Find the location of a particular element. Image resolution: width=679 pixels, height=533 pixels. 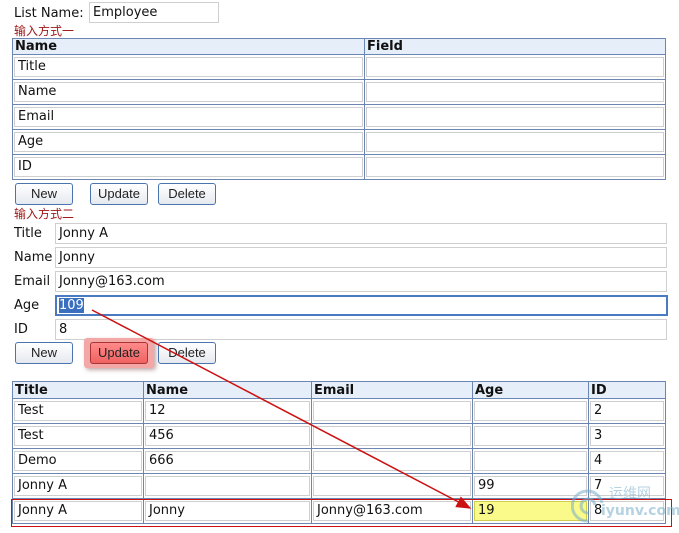

name-cell: Jonny is located at coordinates (227, 511).